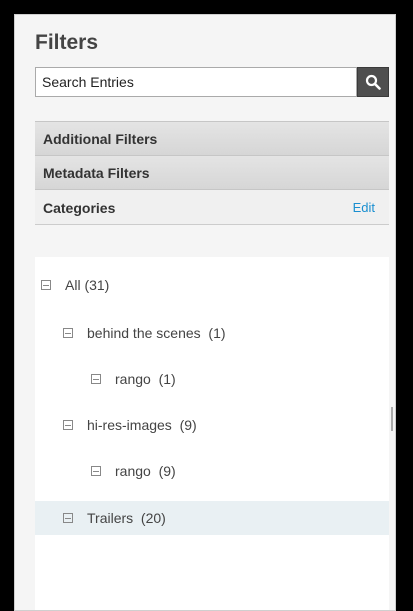 This screenshot has width=413, height=611. What do you see at coordinates (156, 333) in the screenshot?
I see `tree-item-label: behind the scenes (1)` at bounding box center [156, 333].